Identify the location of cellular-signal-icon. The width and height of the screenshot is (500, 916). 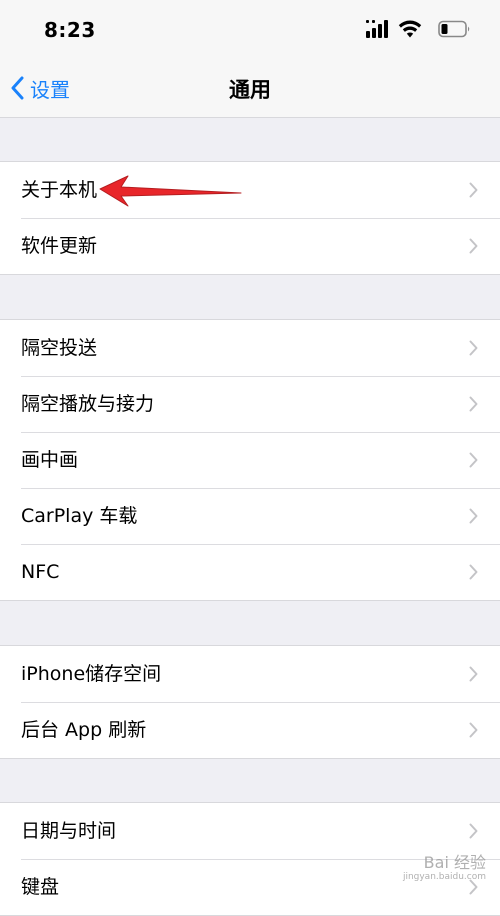
(377, 29).